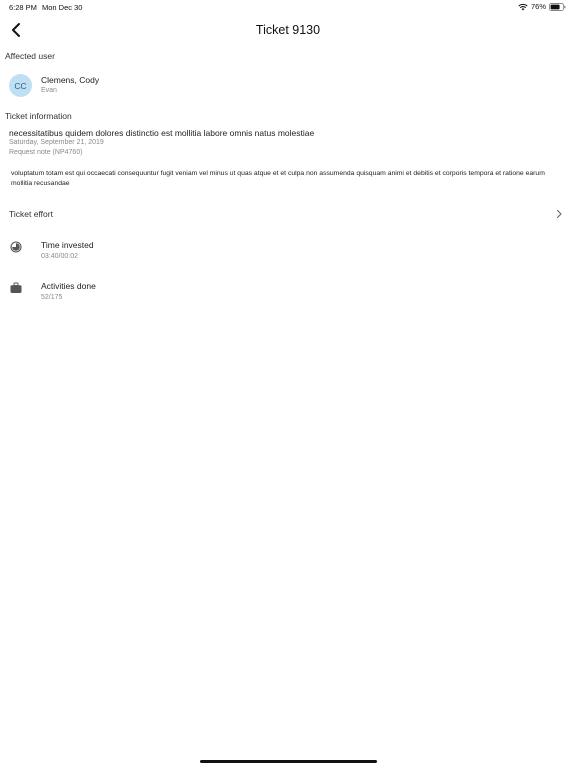 The height and width of the screenshot is (768, 576). Describe the element at coordinates (49, 90) in the screenshot. I see `user-subtitle: Evan` at that location.